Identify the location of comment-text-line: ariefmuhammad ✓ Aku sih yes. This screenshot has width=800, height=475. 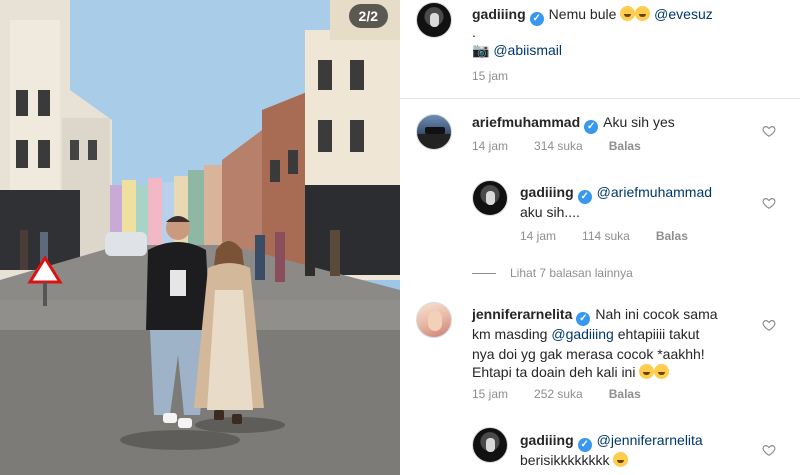
(573, 123).